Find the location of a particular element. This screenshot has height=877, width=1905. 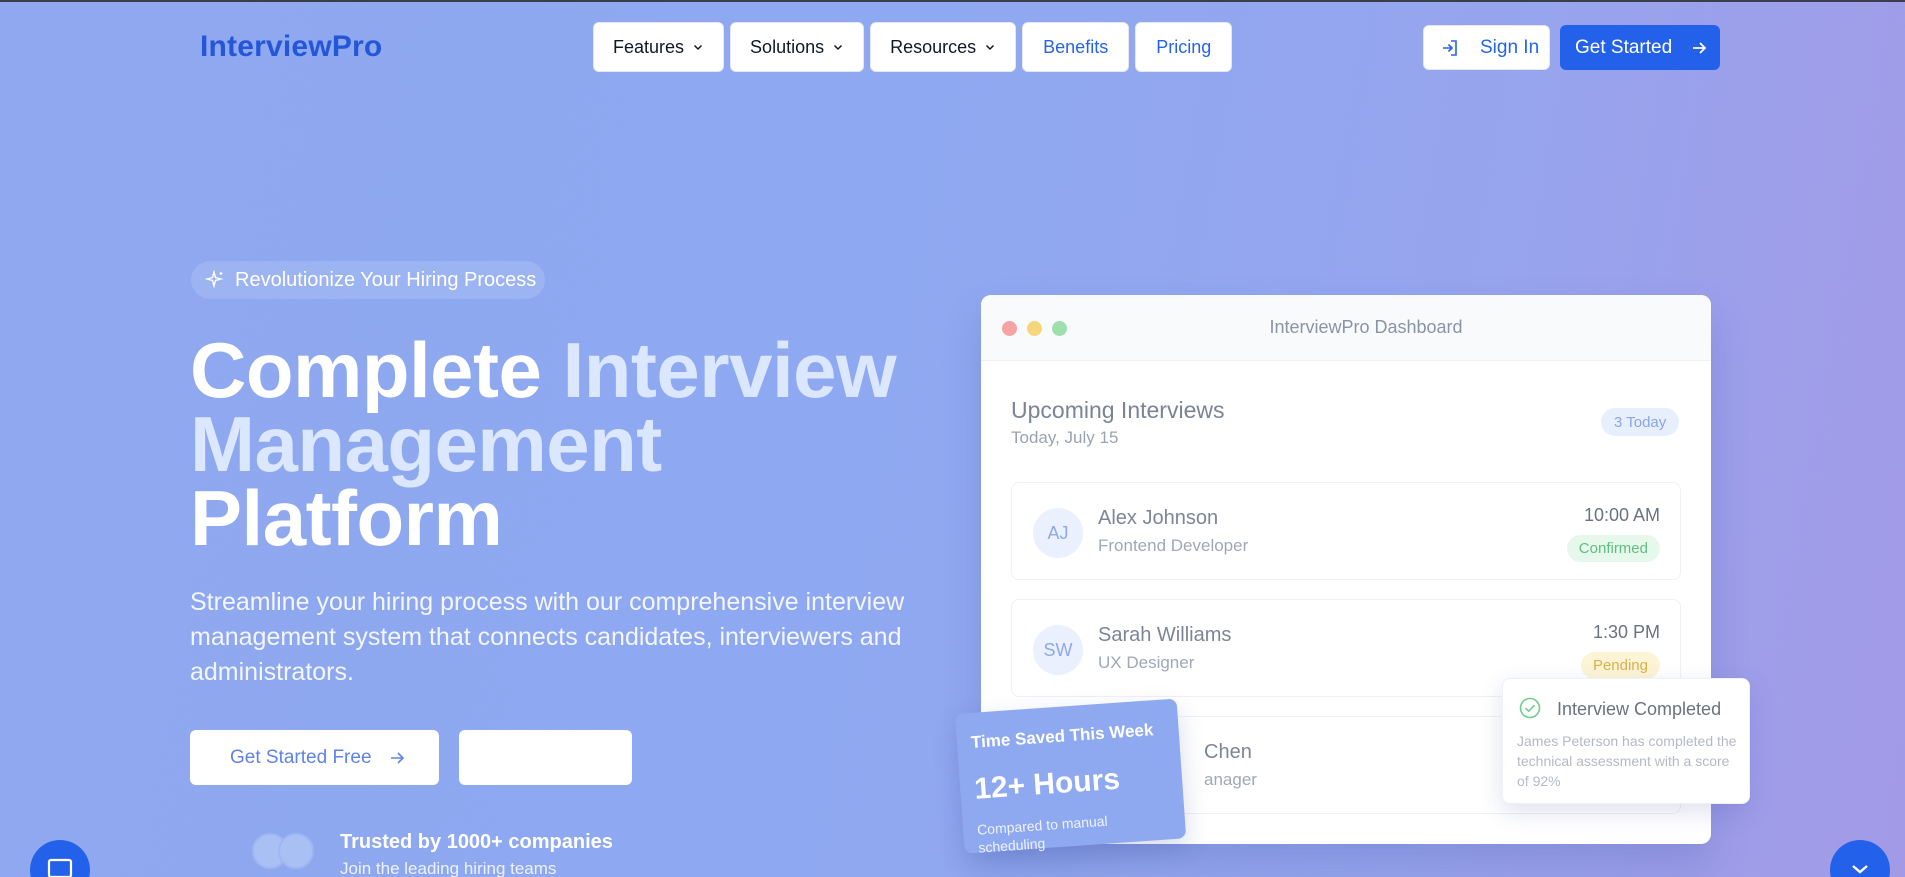

get-started-label: Get Started is located at coordinates (1624, 47).